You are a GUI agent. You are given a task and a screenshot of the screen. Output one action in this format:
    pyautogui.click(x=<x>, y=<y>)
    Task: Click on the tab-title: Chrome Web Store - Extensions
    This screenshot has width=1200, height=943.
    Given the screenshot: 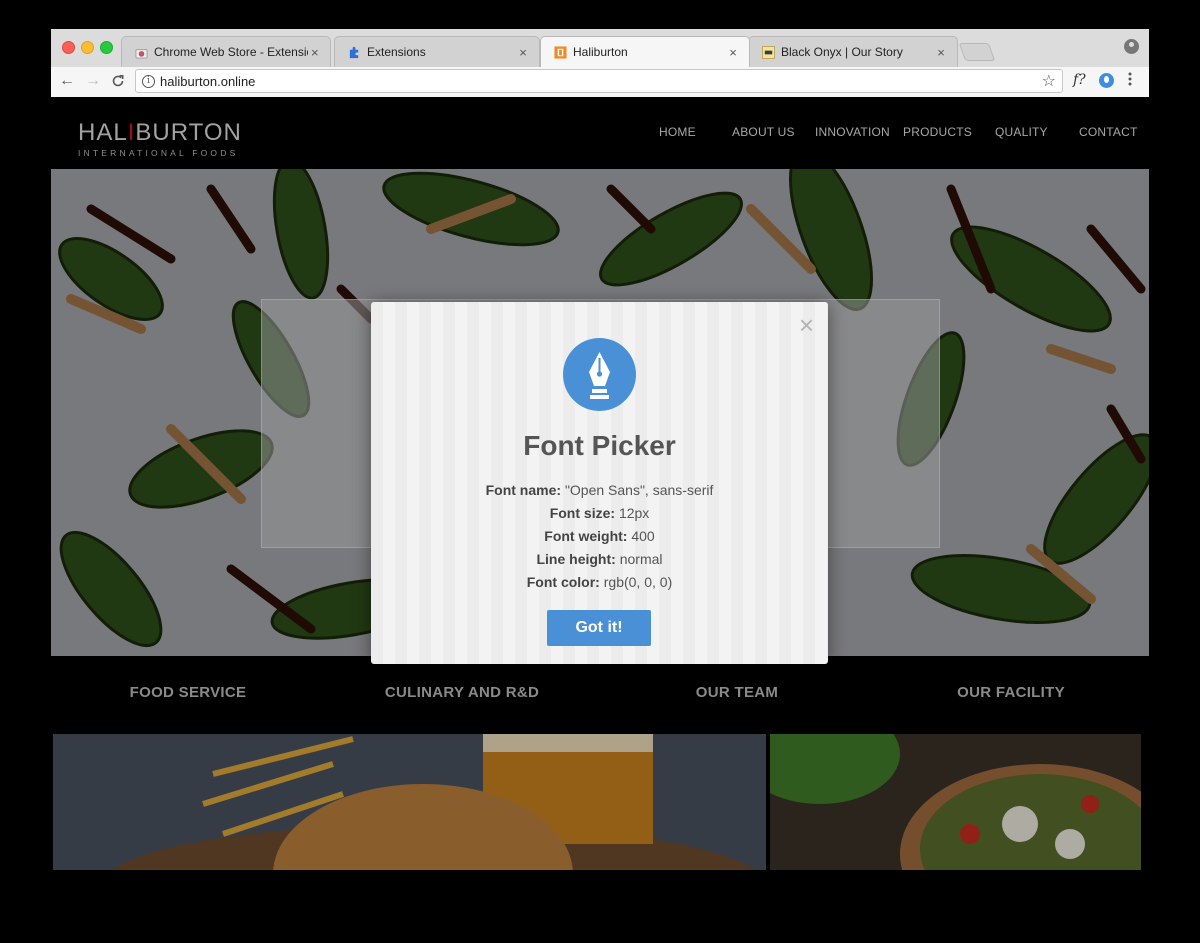 What is the action you would take?
    pyautogui.click(x=231, y=52)
    